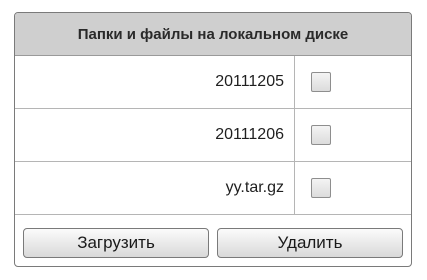  I want to click on upload-button: Загрузить, so click(116, 243).